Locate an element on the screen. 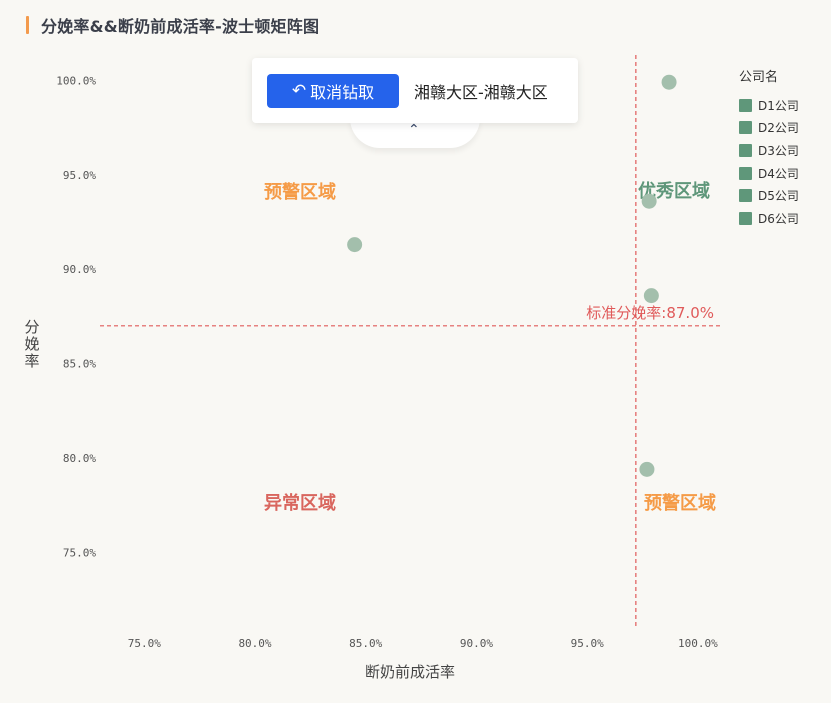 The height and width of the screenshot is (703, 831). legend-label: D6公司 is located at coordinates (778, 218).